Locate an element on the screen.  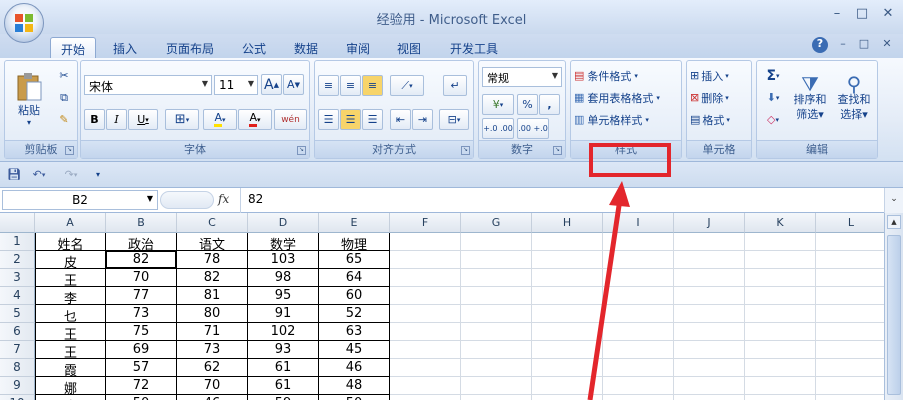
cell-styles-button: ▥ 单元格样式 ▾ is located at coordinates (626, 119).